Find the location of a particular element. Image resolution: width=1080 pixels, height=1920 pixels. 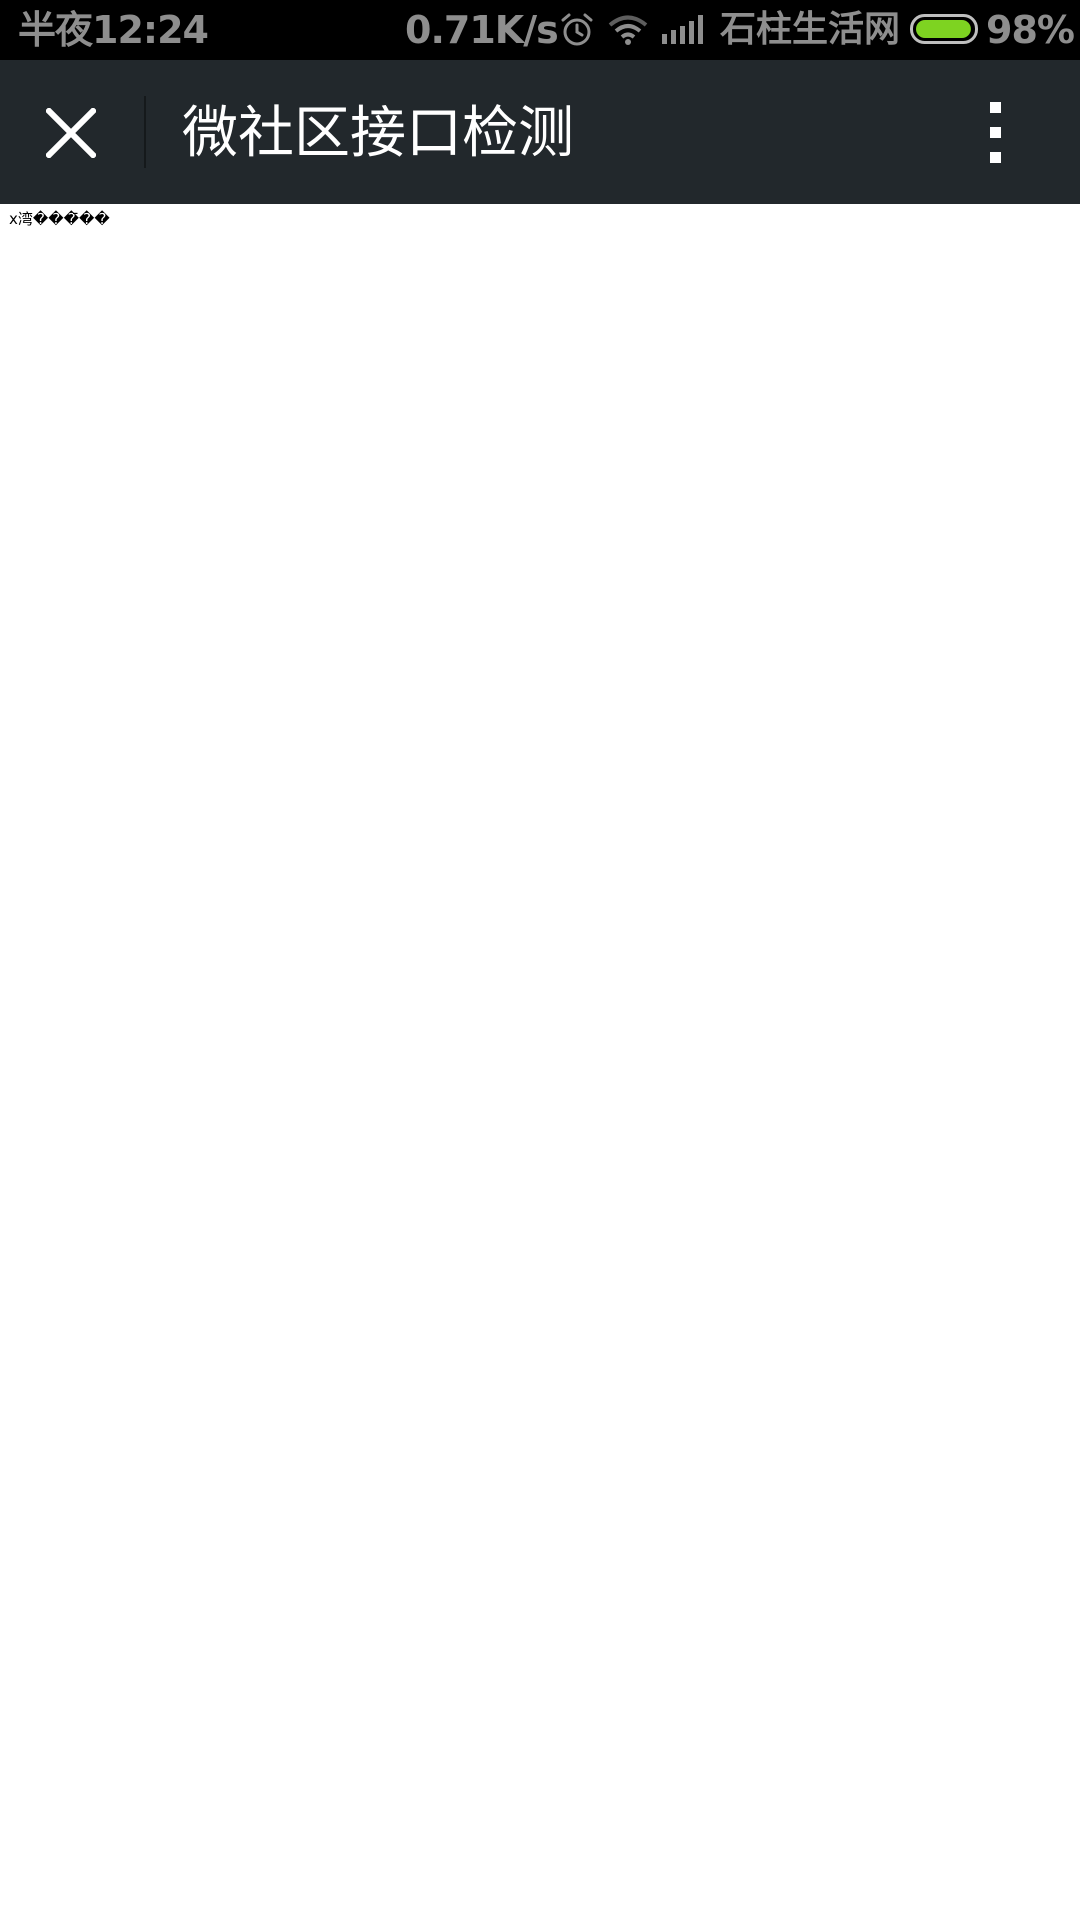

title-bar: 微社区接口检测 is located at coordinates (540, 132).